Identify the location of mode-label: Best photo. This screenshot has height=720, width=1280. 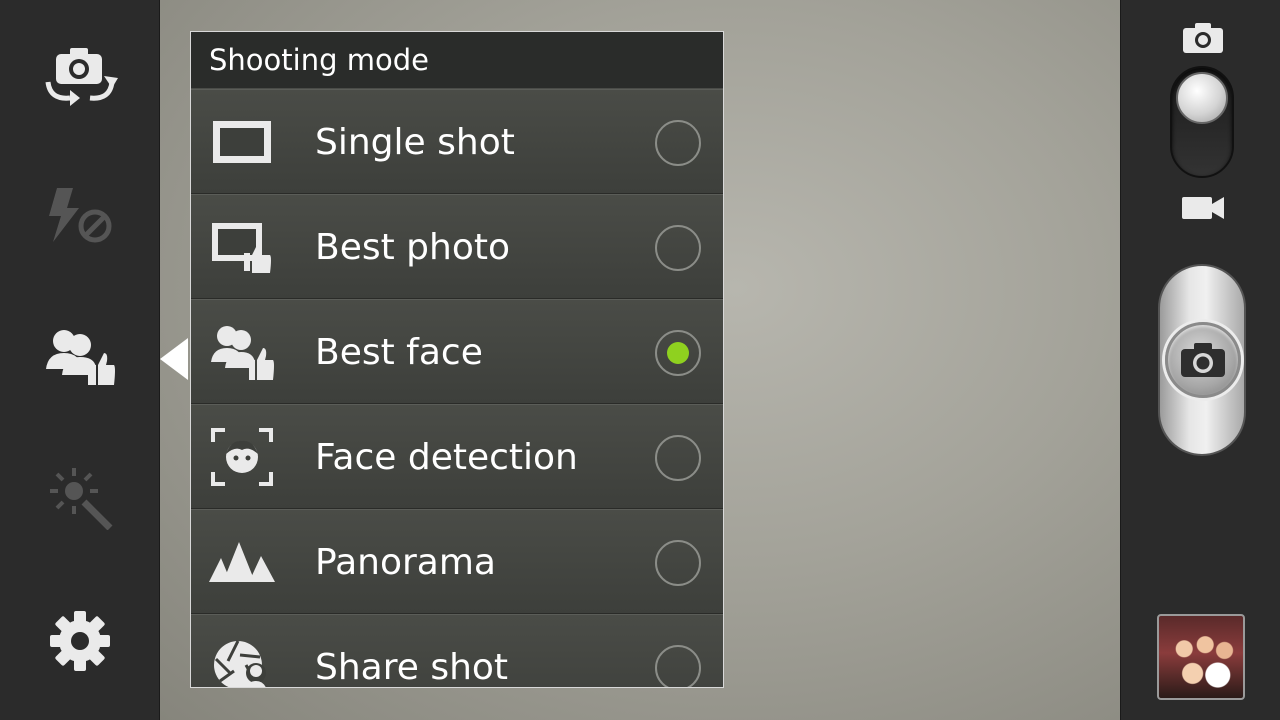
(412, 247).